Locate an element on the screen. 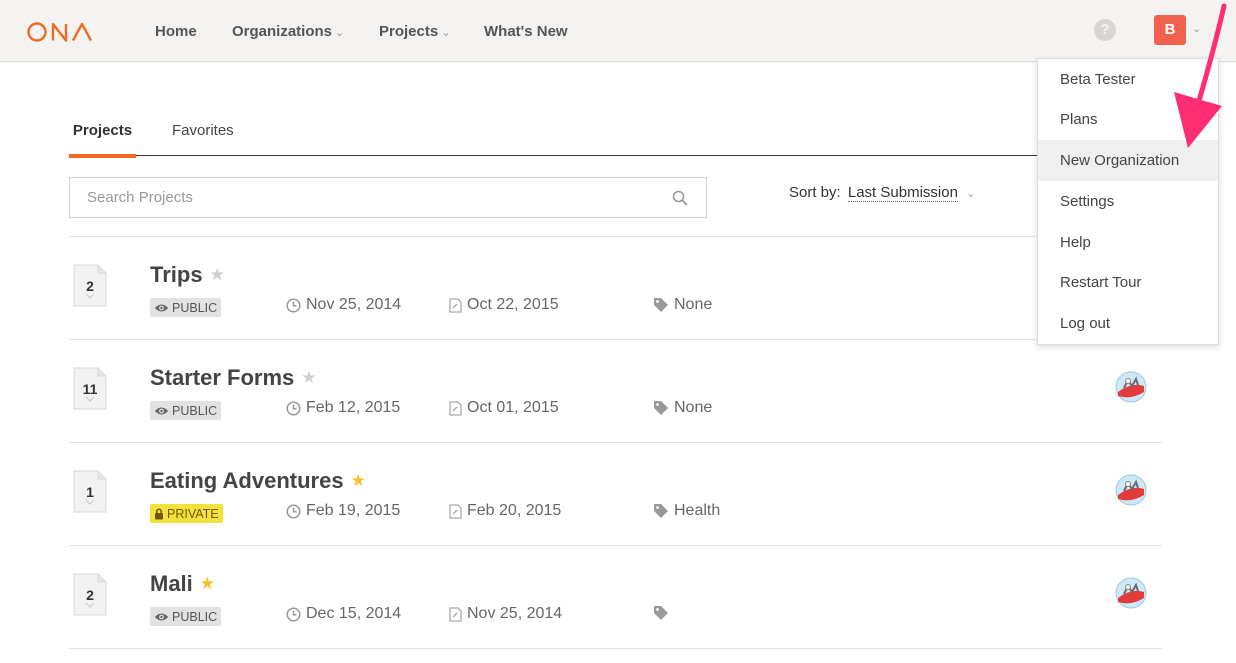  project-title-wrap: Trips ★ is located at coordinates (187, 275).